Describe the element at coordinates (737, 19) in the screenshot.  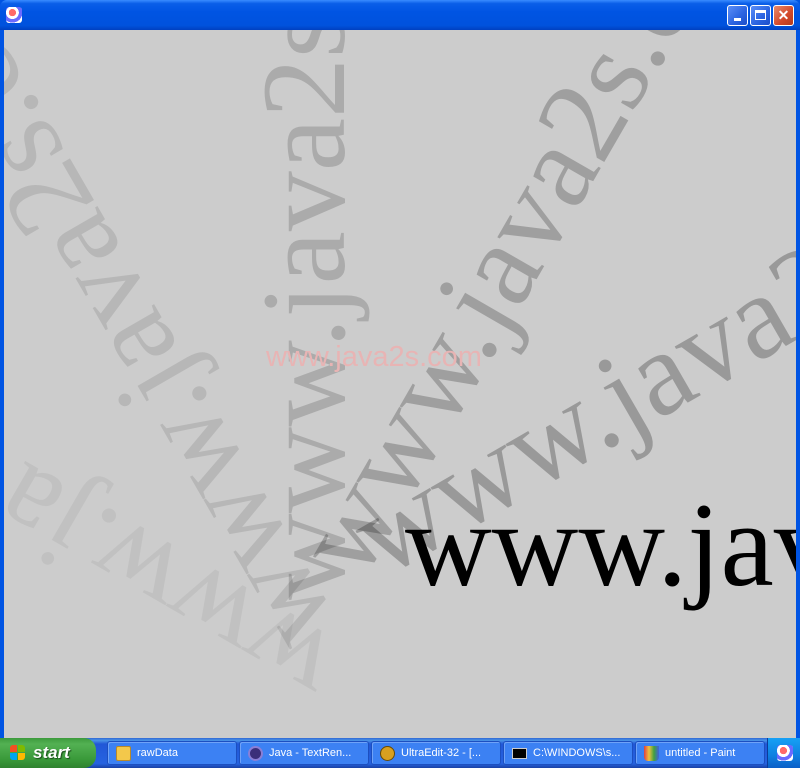
I see `minimize-icon` at that location.